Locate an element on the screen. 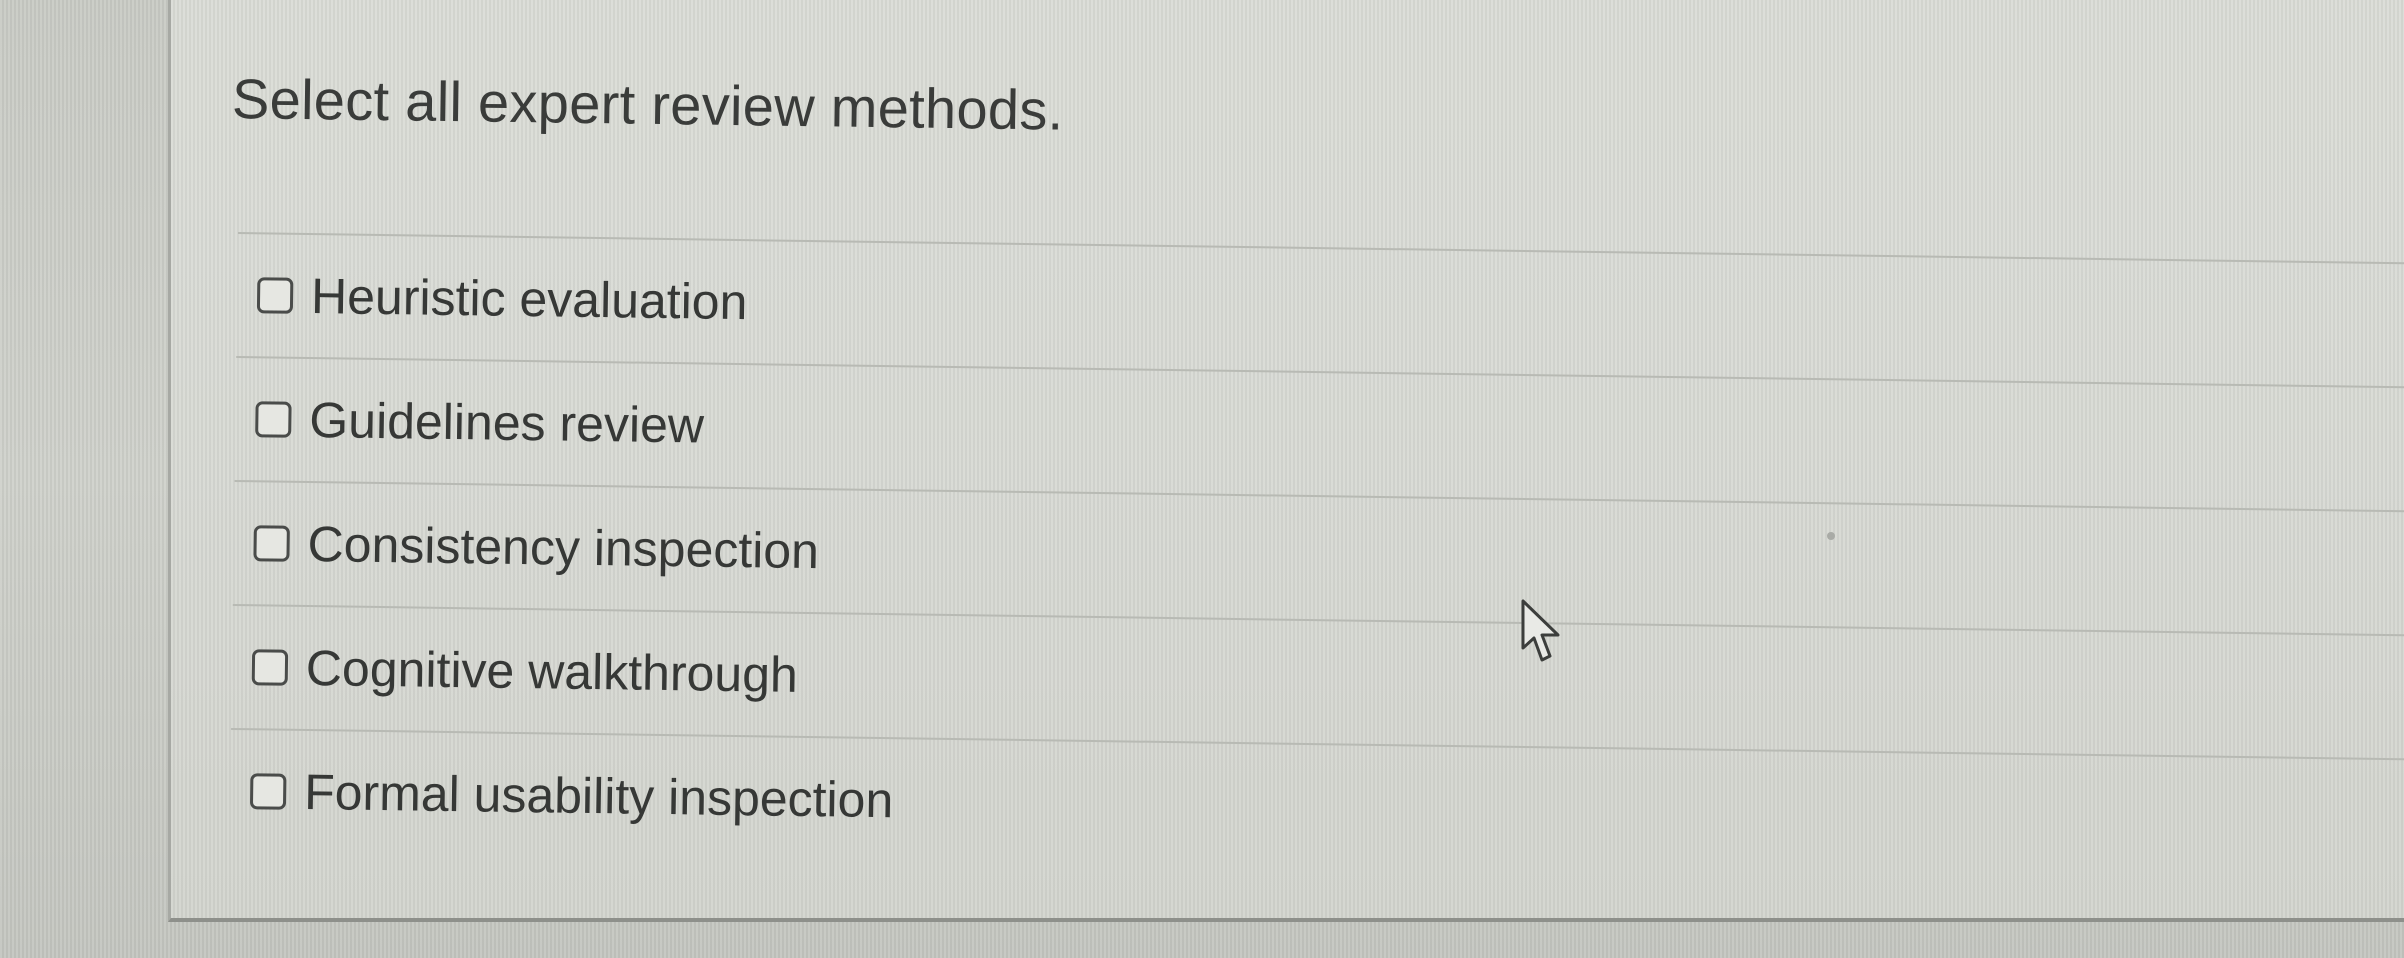  option-label: Heuristic evaluation is located at coordinates (529, 299).